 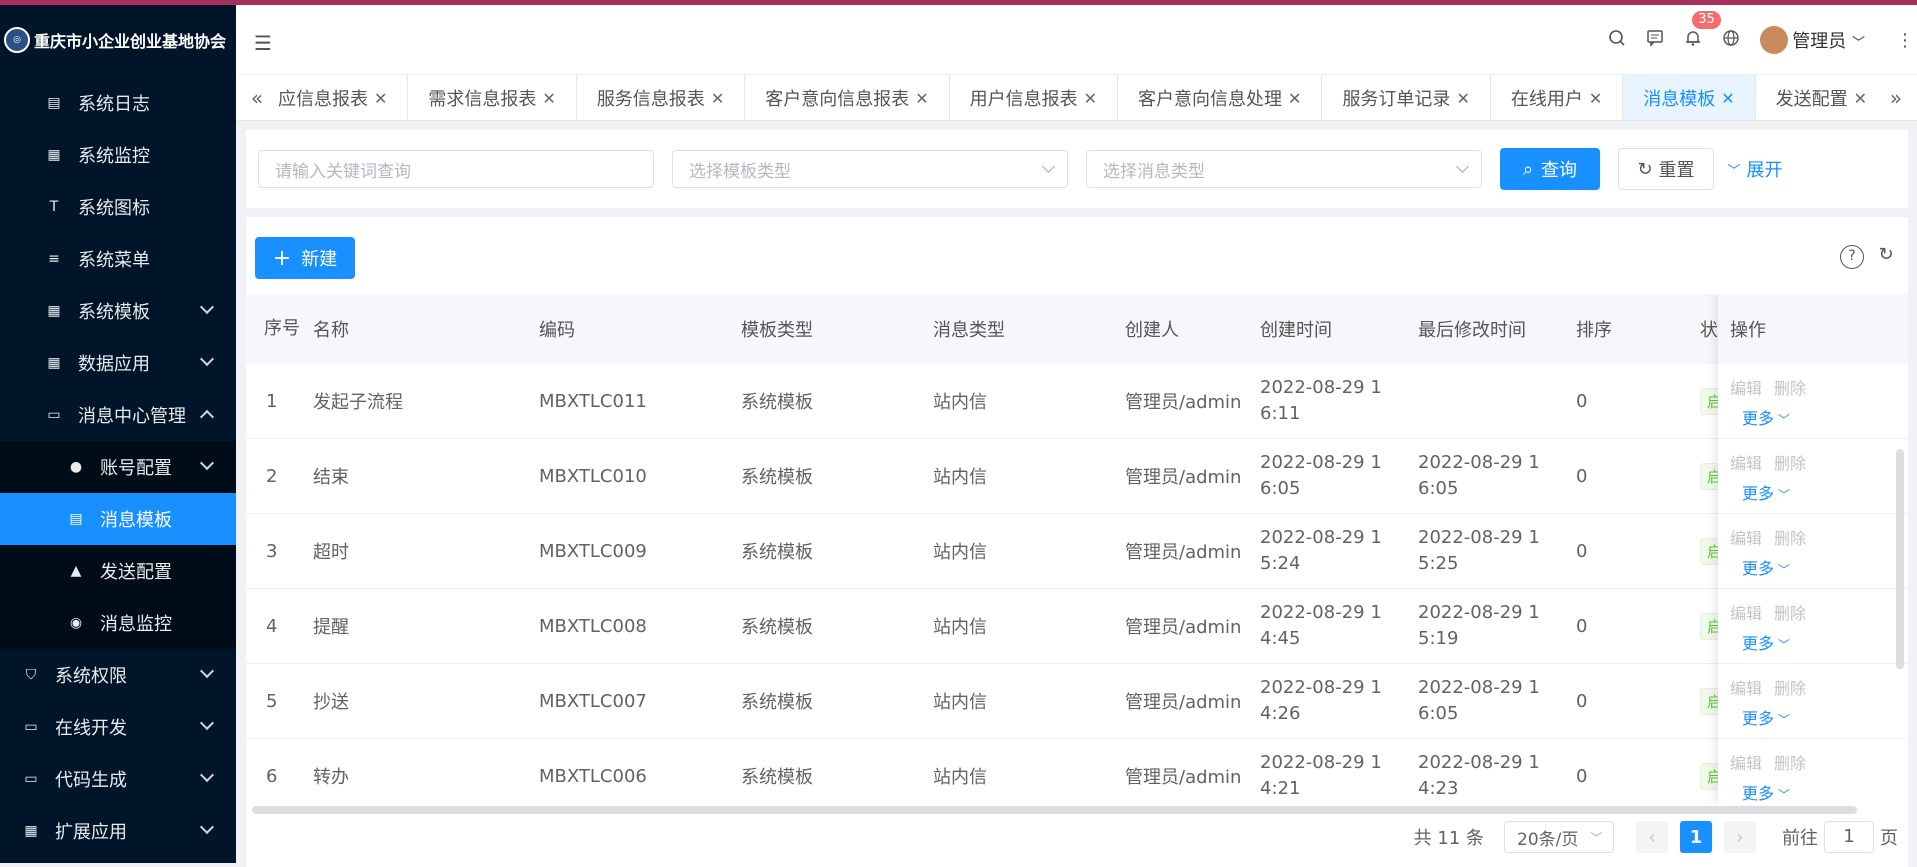 I want to click on app-logo: ◎ 重庆市小企业创业基地协会, so click(x=118, y=40).